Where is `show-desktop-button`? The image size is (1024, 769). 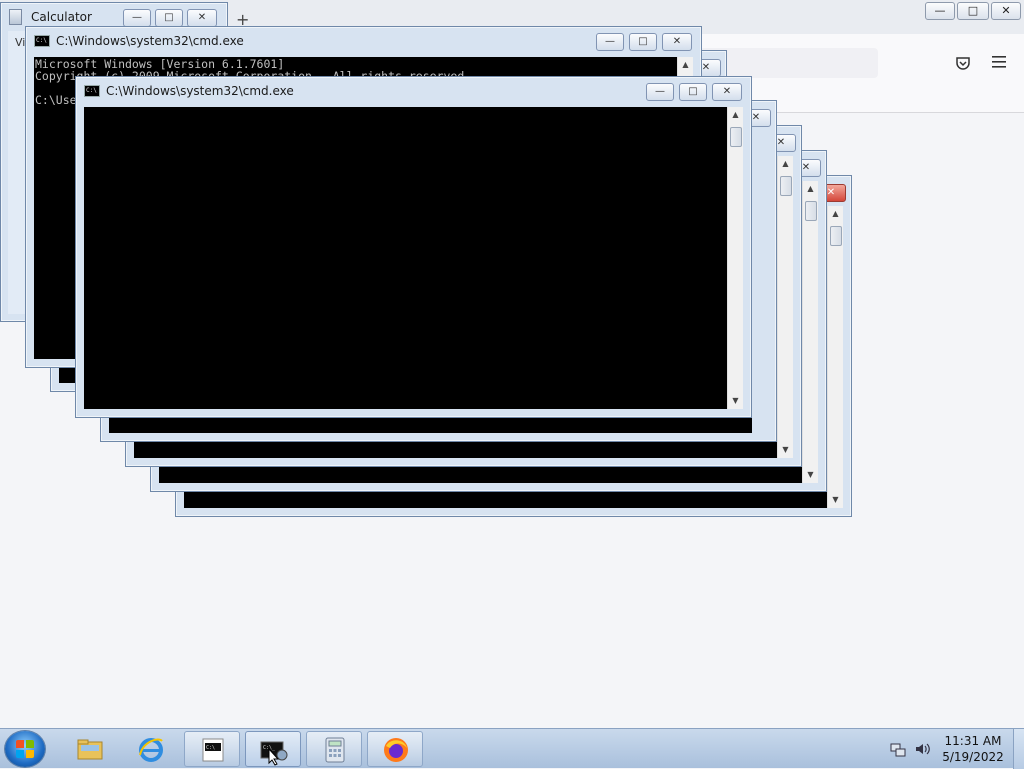
show-desktop-button is located at coordinates (1018, 749).